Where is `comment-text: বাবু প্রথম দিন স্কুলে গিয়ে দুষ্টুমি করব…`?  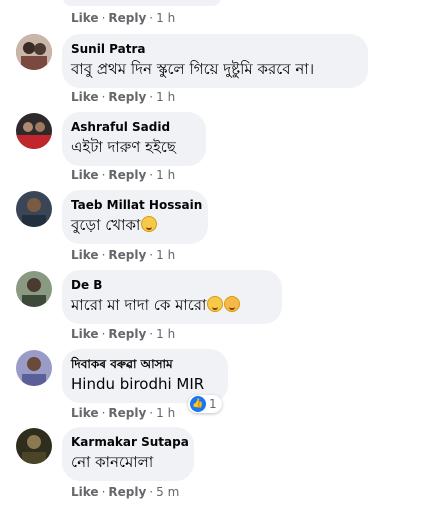 comment-text: বাবু প্রথম দিন স্কুলে গিয়ে দুষ্টুমি করব… is located at coordinates (193, 69).